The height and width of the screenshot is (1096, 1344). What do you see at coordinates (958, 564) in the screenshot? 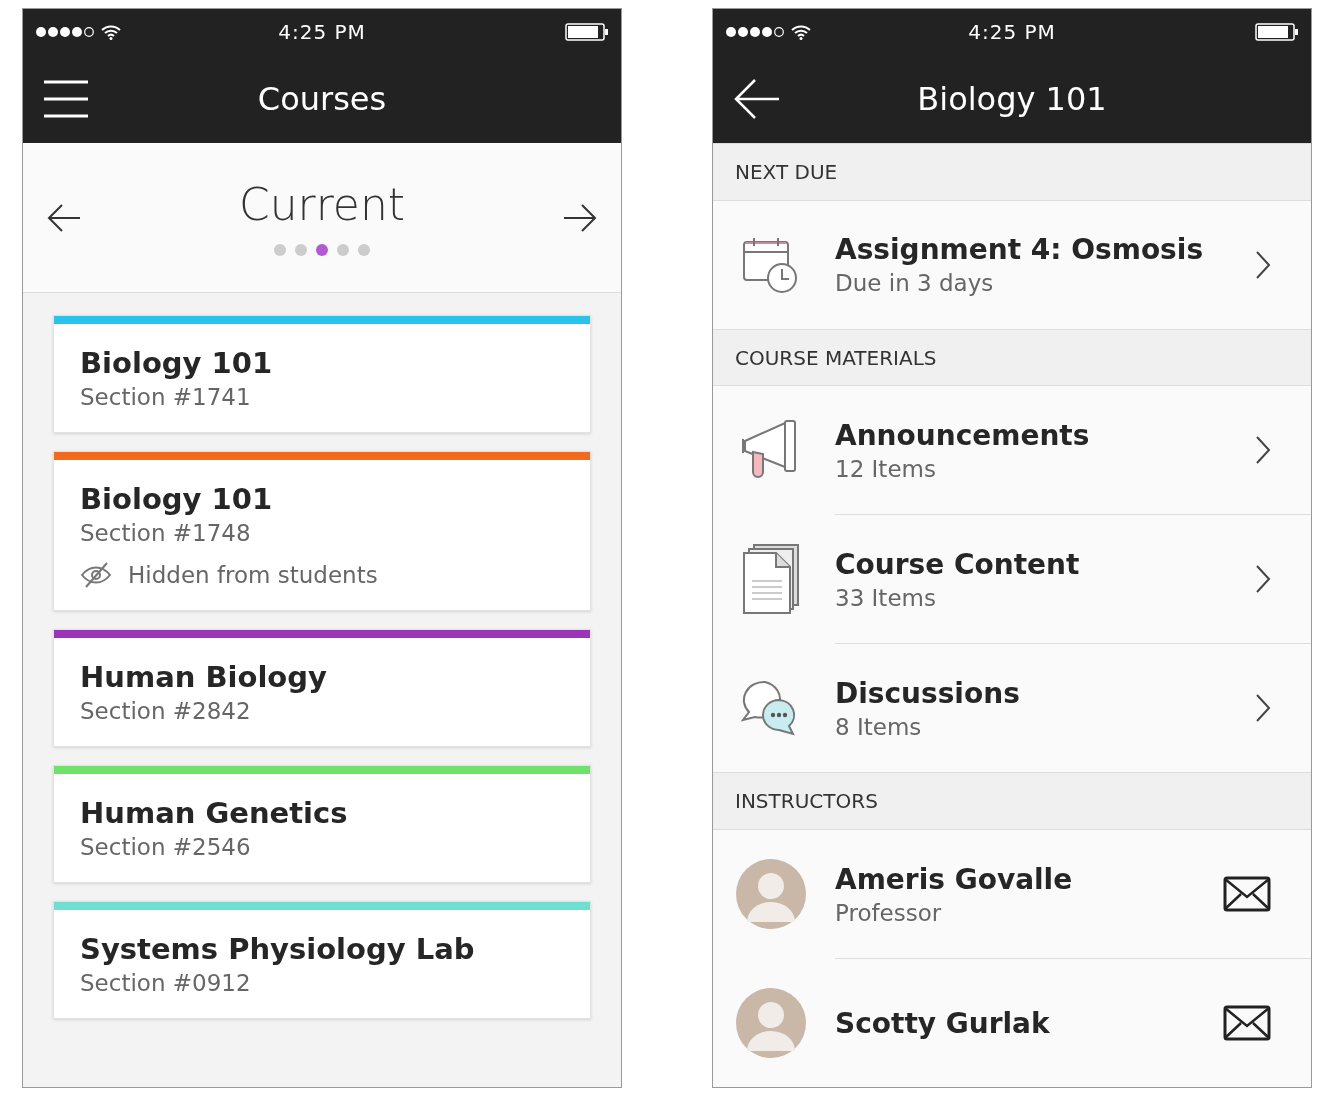
I see `row-title: Course Content` at bounding box center [958, 564].